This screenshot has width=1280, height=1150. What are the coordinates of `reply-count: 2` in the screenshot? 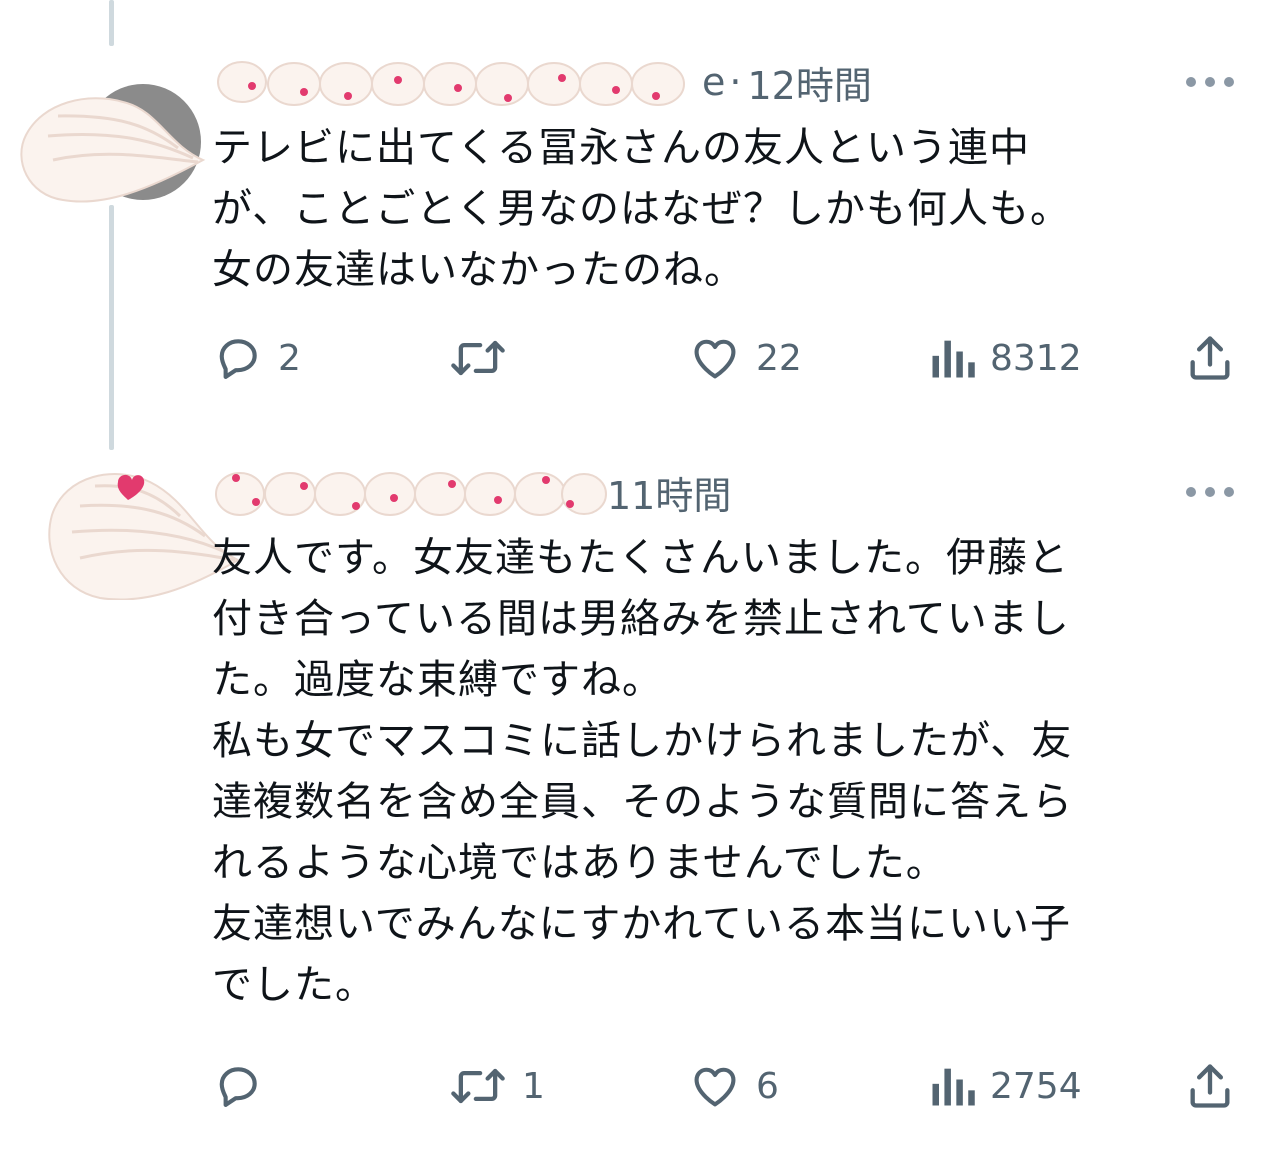 It's located at (289, 358).